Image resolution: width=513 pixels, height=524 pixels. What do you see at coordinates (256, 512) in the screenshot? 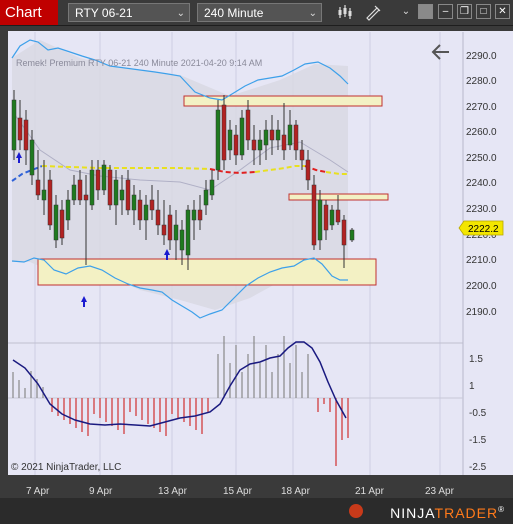
I see `footer: NINJATRADER®` at bounding box center [256, 512].